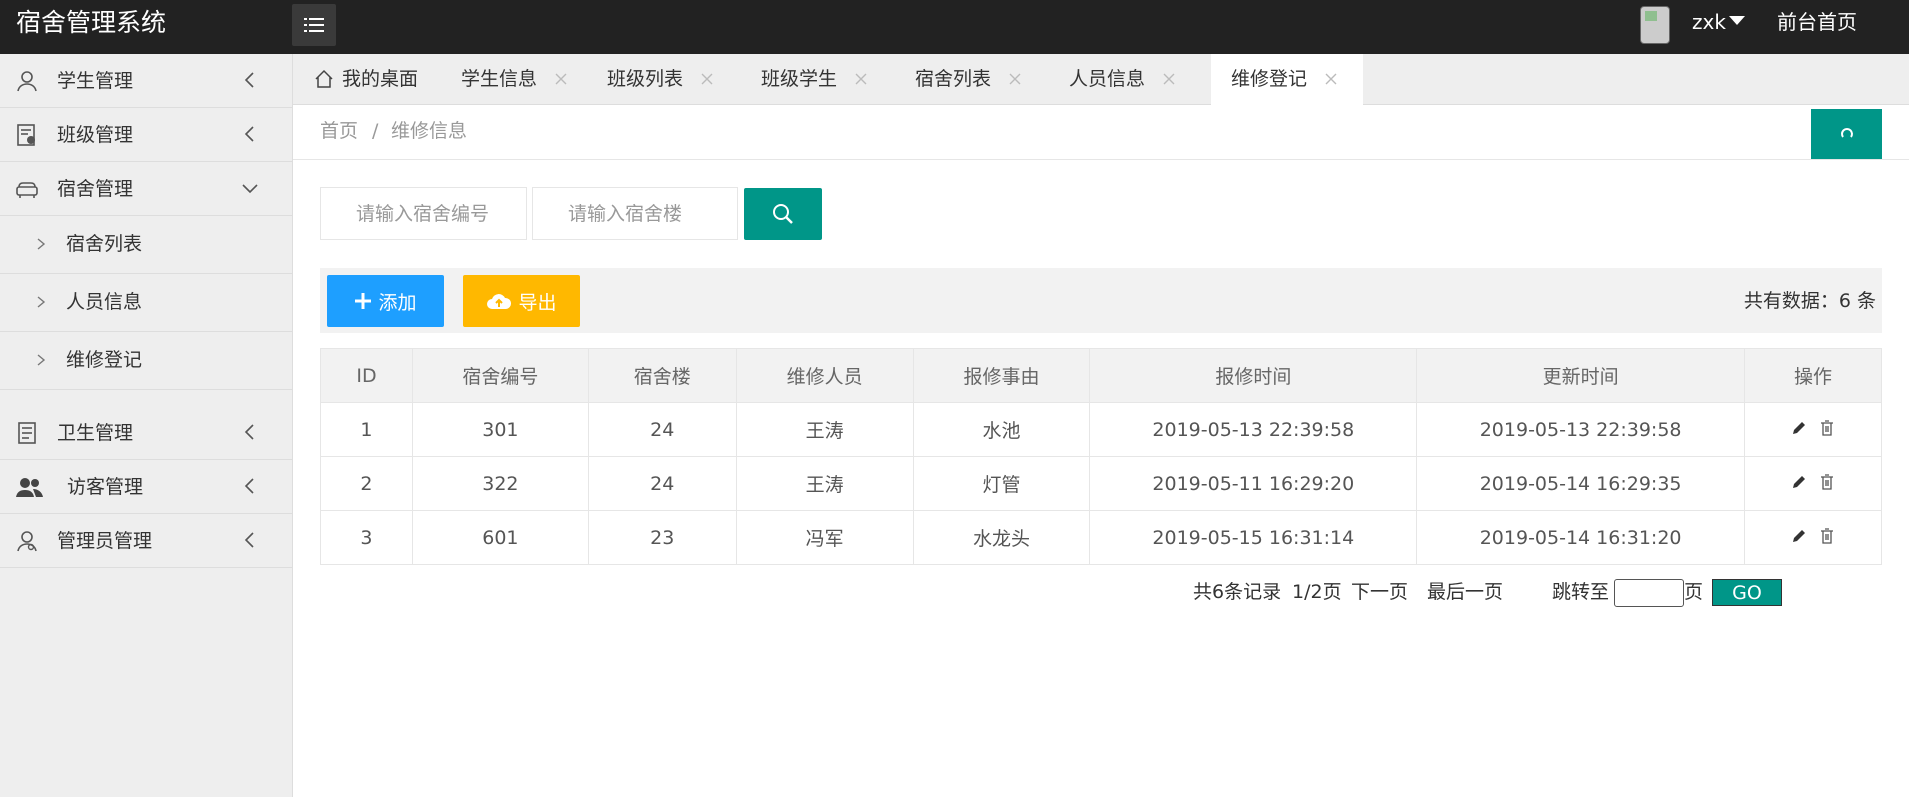 This screenshot has width=1909, height=797. I want to click on tab-student-info: 学生信息, so click(510, 79).